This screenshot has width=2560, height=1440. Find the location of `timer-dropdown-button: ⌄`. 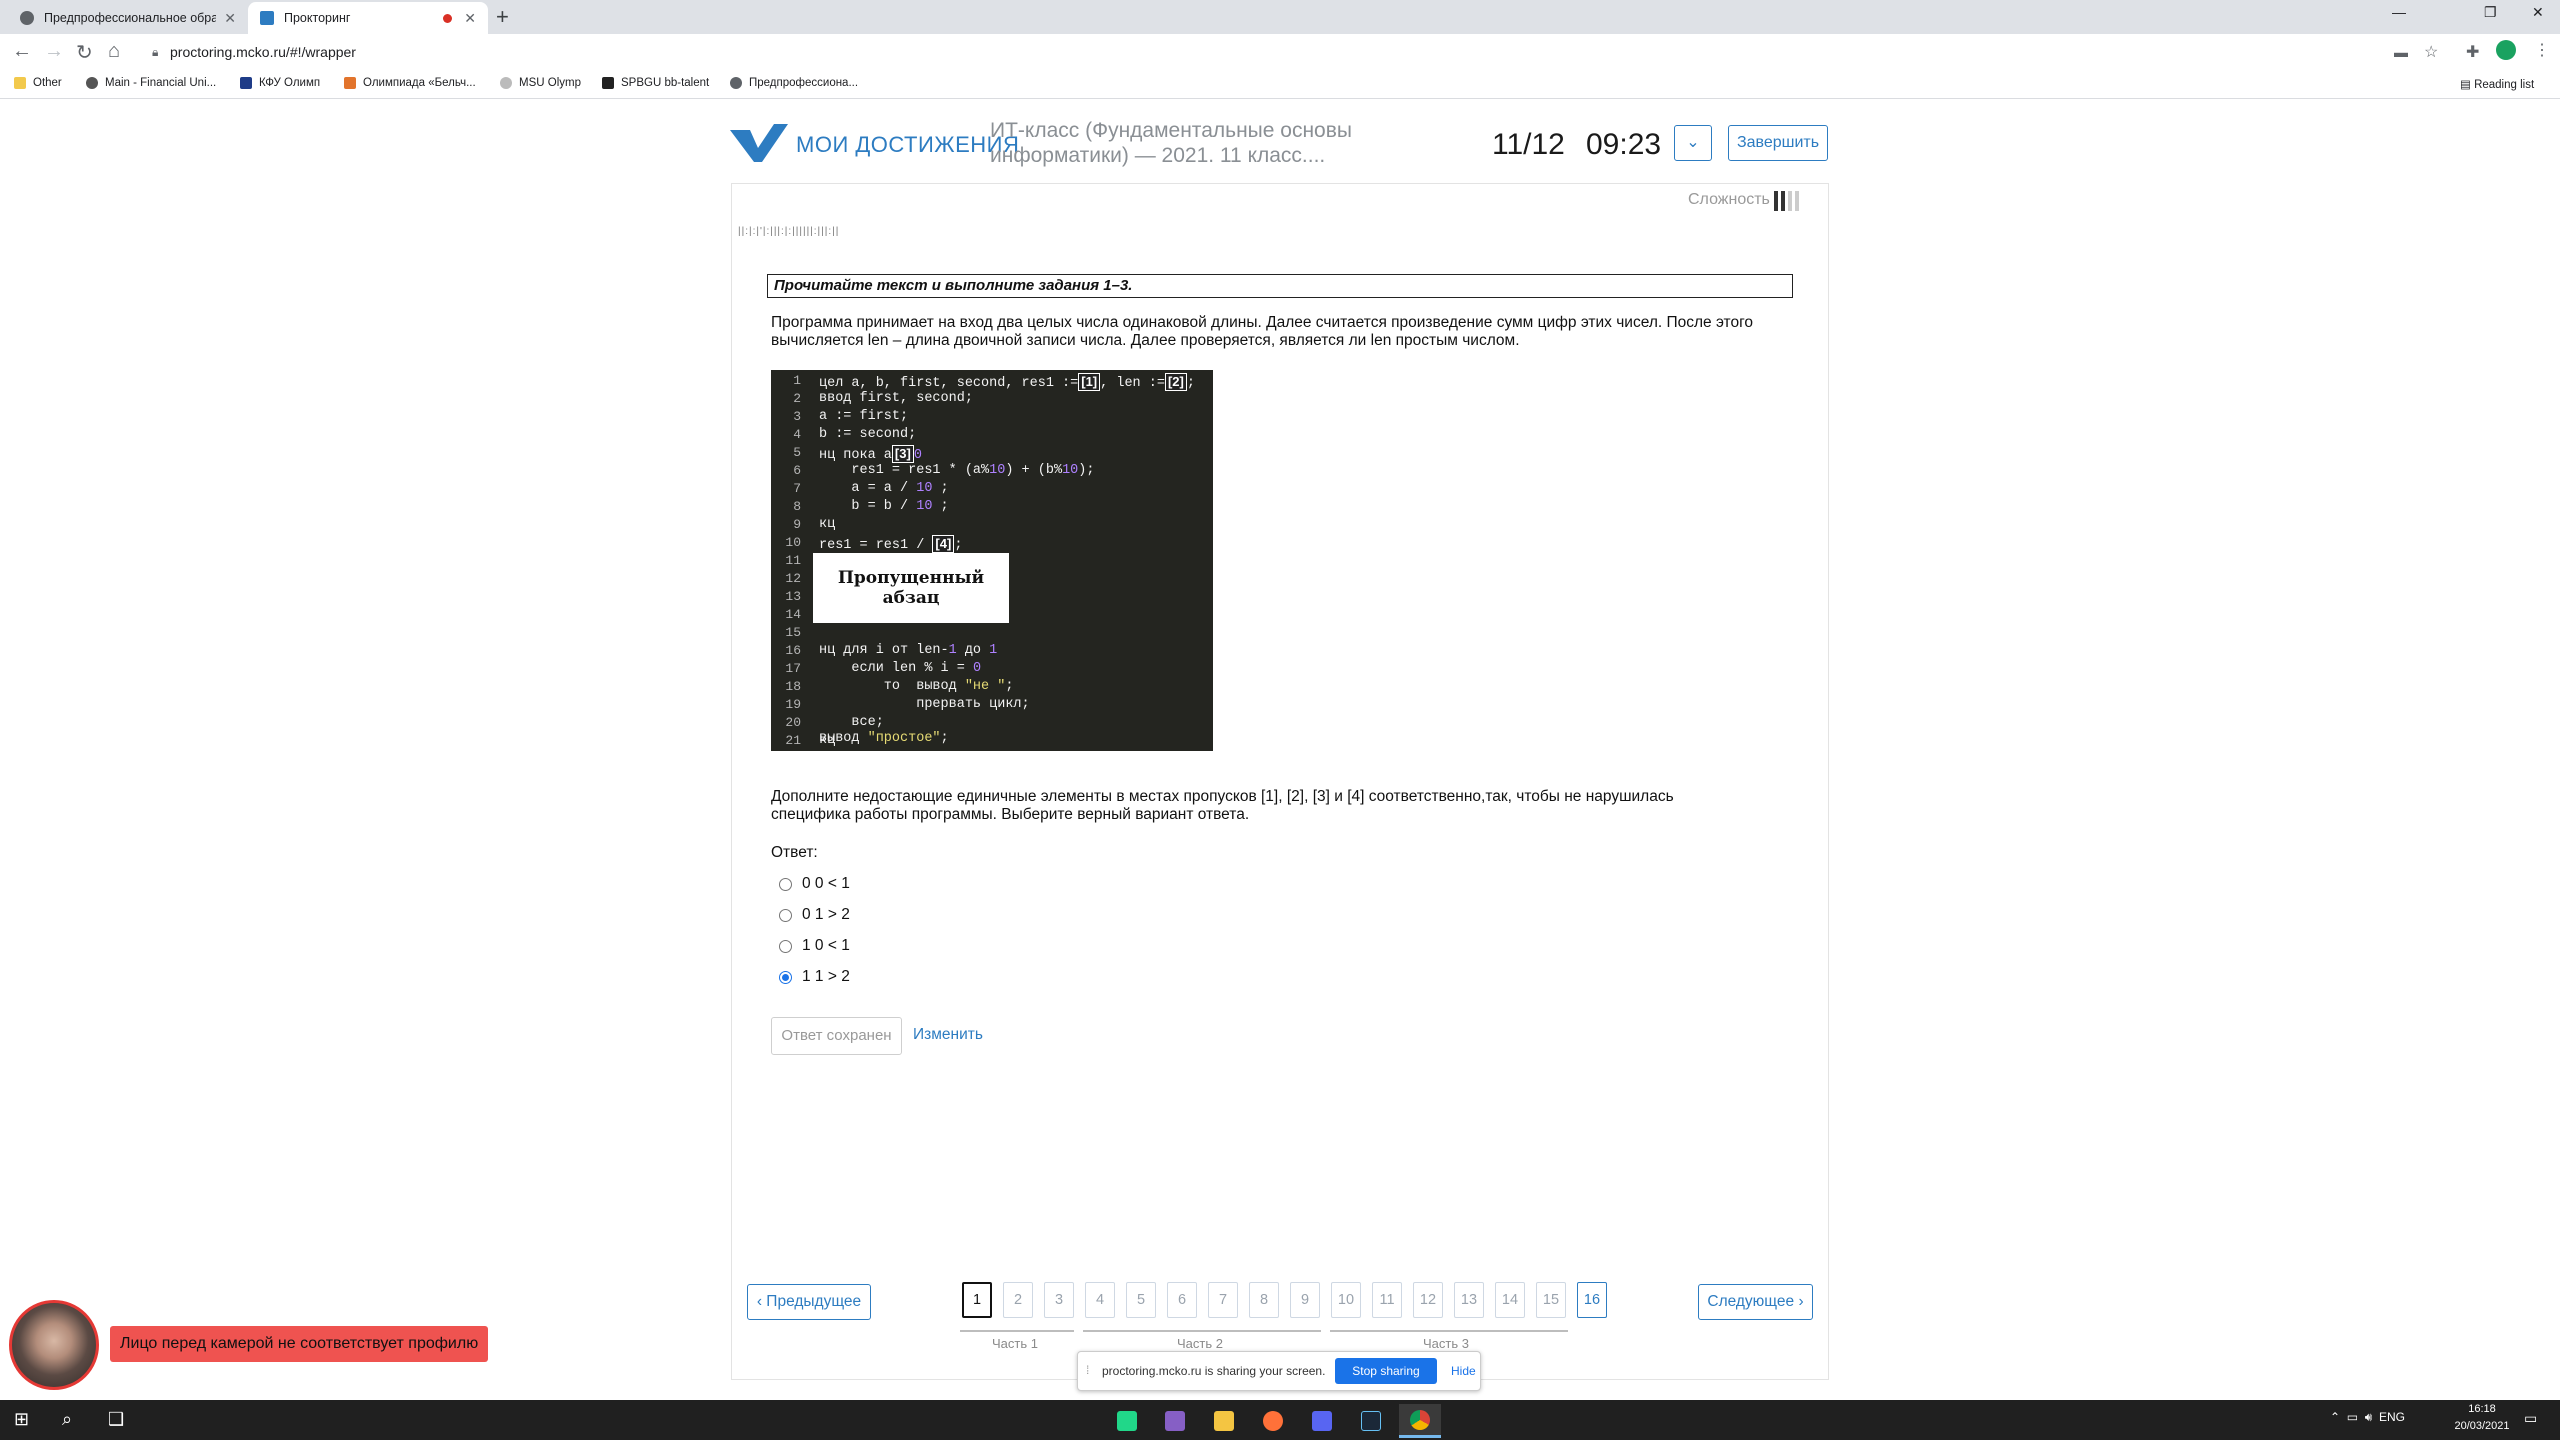

timer-dropdown-button: ⌄ is located at coordinates (1693, 143).